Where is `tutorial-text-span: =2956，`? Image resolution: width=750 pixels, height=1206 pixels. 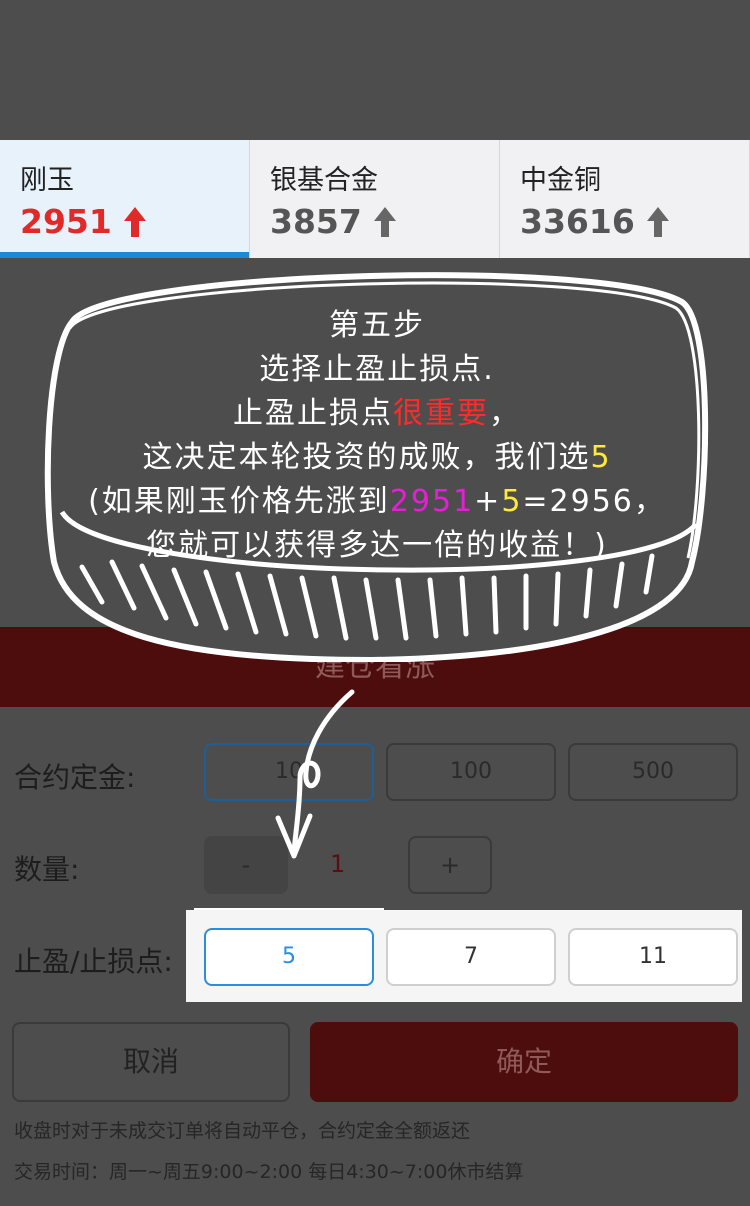
tutorial-text-span: =2956， is located at coordinates (594, 501).